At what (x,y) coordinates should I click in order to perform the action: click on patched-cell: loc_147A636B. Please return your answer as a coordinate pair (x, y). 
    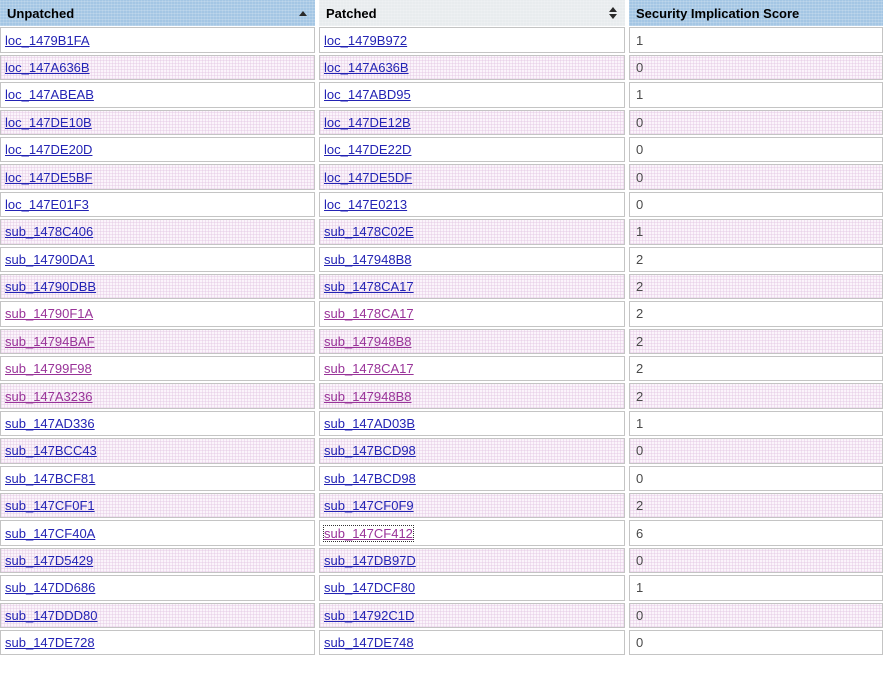
    Looking at the image, I should click on (472, 67).